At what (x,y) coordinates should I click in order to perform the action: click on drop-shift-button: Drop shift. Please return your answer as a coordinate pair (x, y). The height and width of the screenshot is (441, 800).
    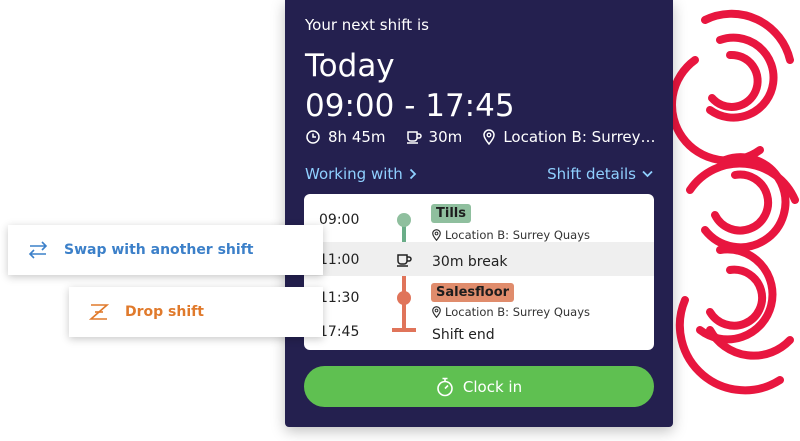
    Looking at the image, I should click on (196, 312).